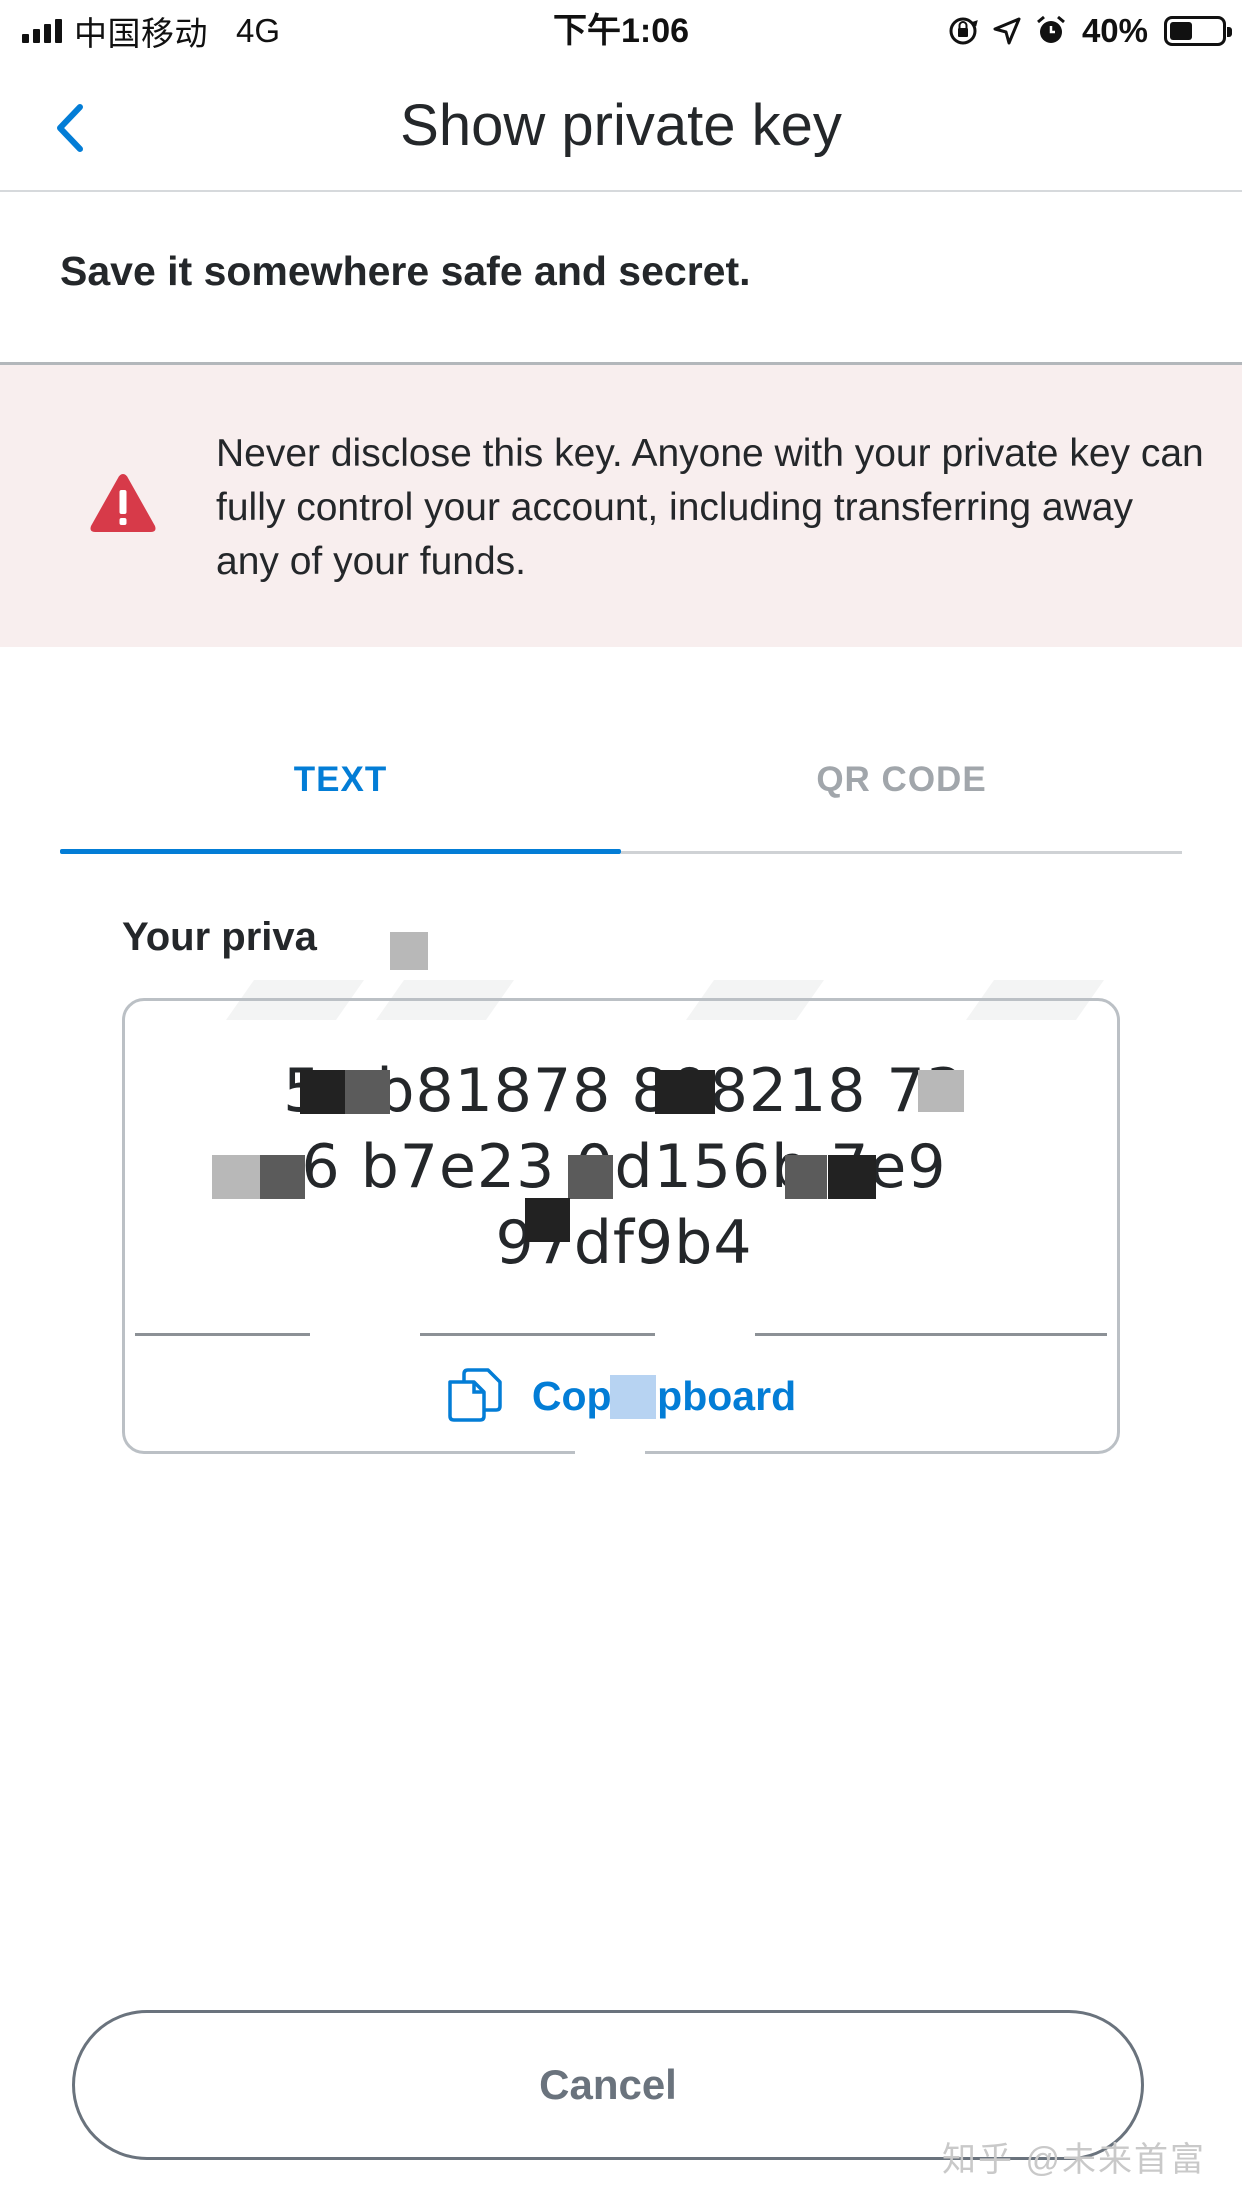  What do you see at coordinates (1198, 31) in the screenshot?
I see `battery-icon` at bounding box center [1198, 31].